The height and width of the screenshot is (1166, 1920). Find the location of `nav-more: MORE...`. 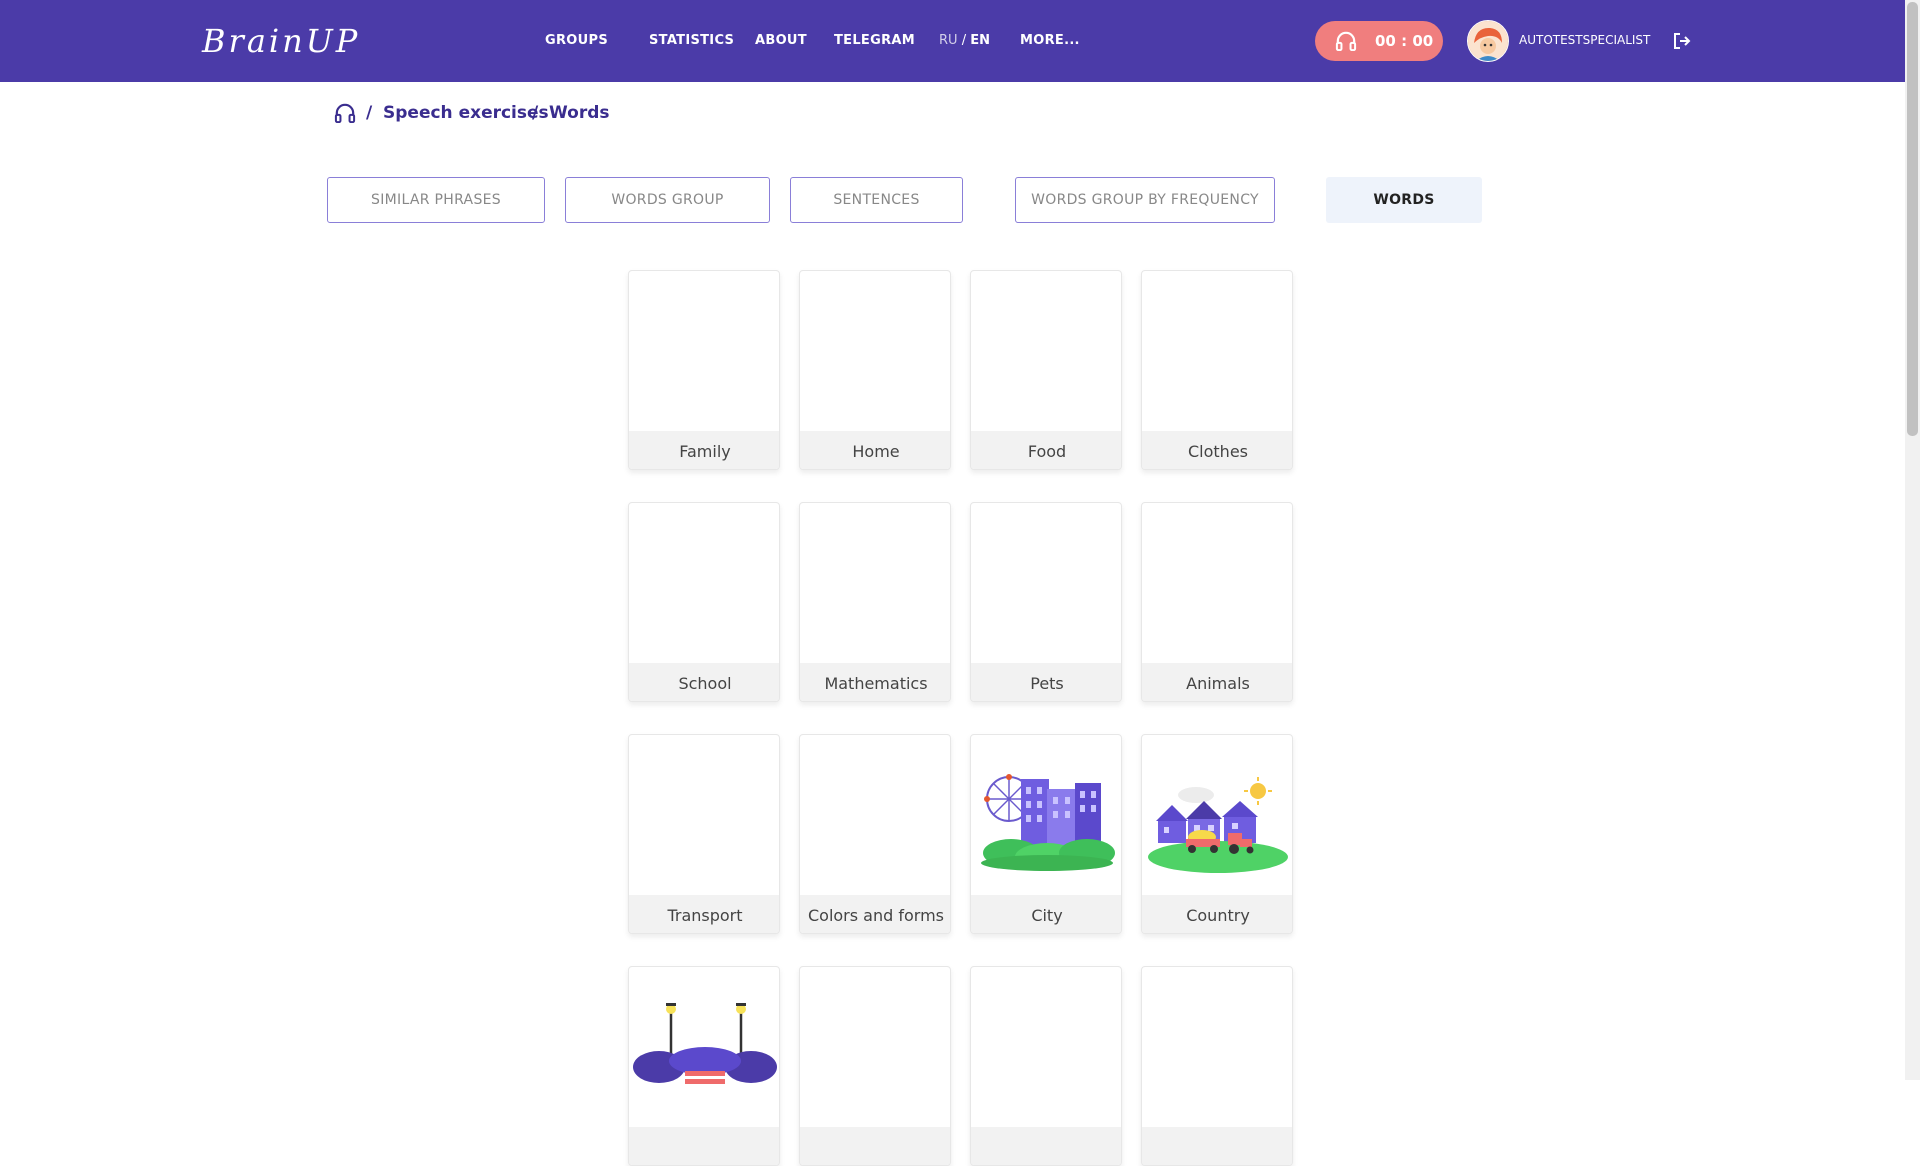

nav-more: MORE... is located at coordinates (1050, 40).